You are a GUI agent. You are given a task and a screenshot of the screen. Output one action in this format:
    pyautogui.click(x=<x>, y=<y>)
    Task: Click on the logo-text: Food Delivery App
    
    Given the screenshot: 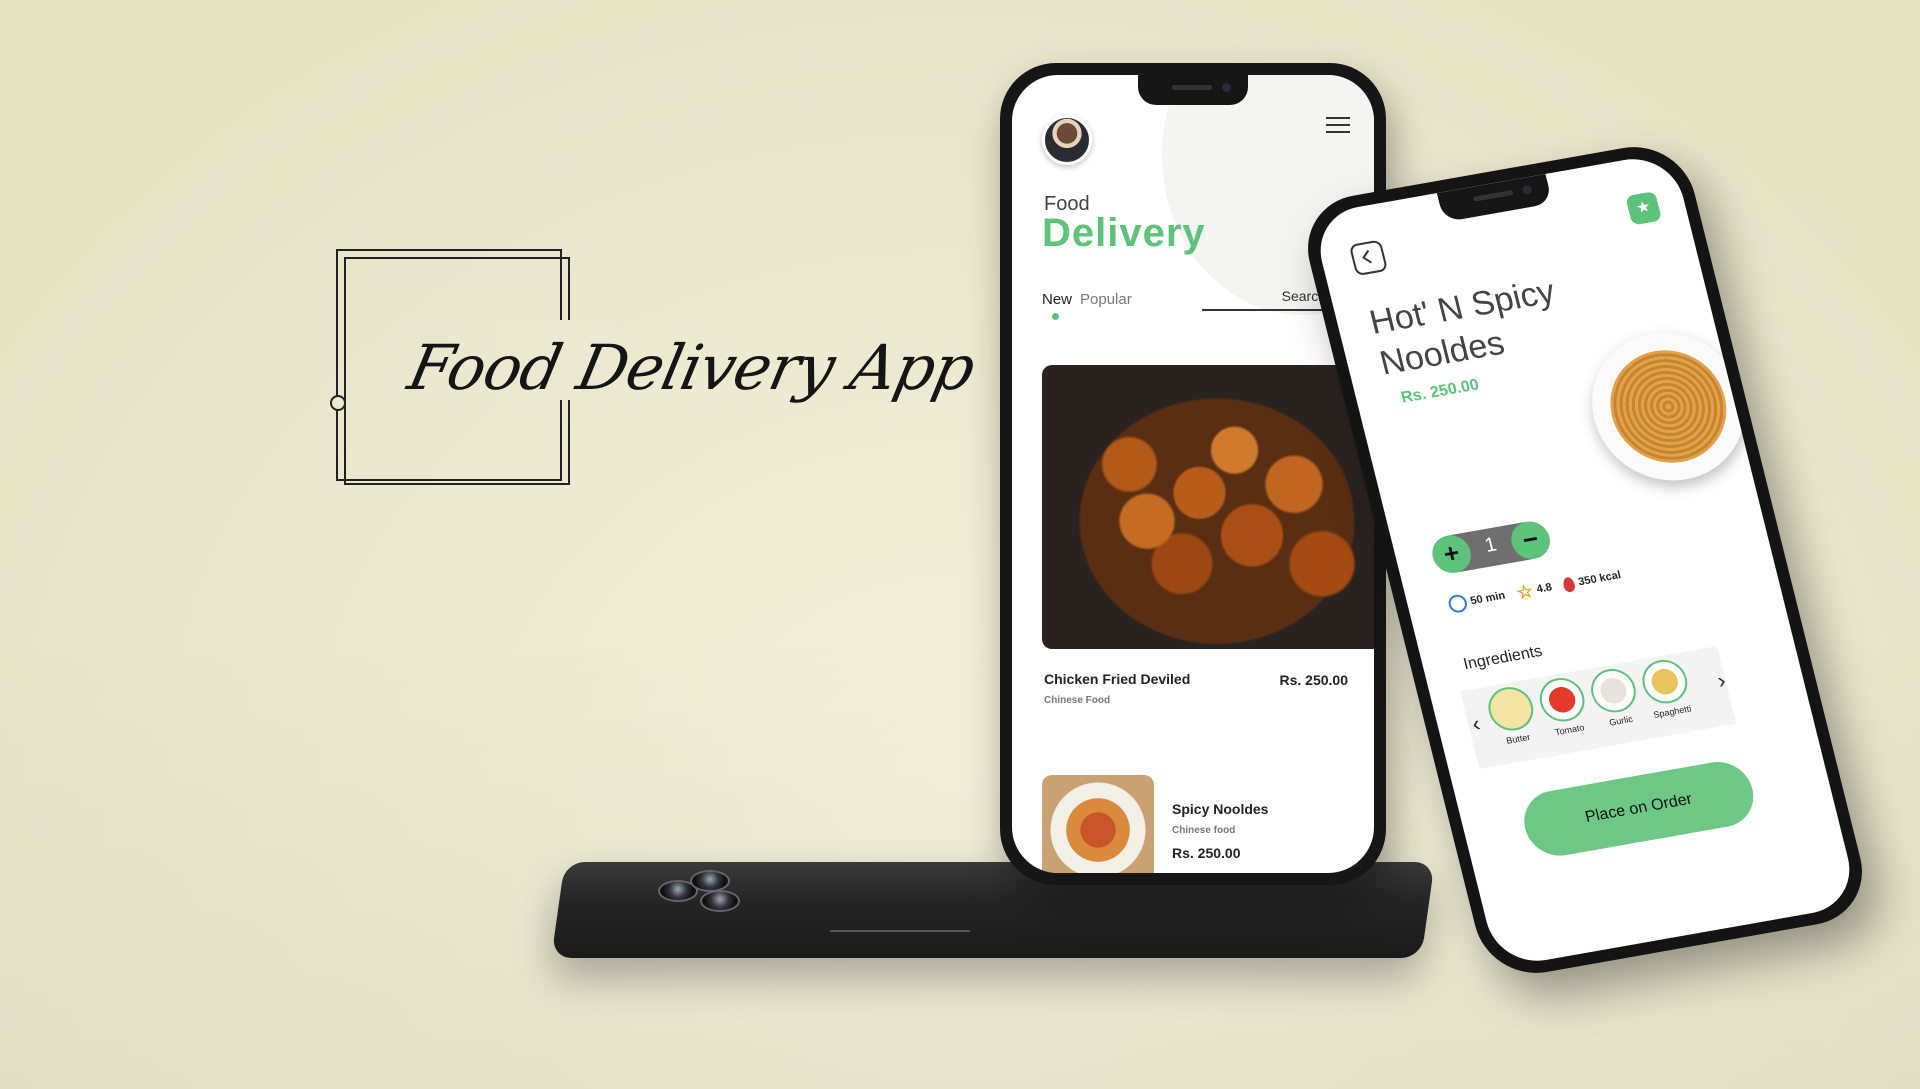 What is the action you would take?
    pyautogui.click(x=691, y=367)
    